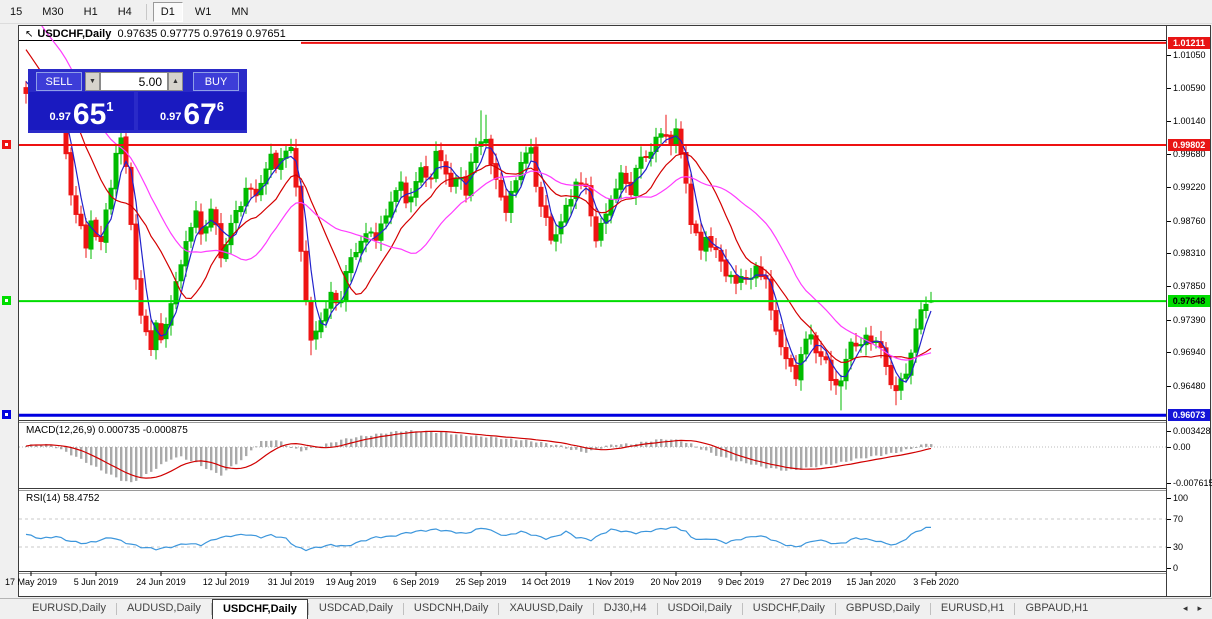 The height and width of the screenshot is (619, 1212). I want to click on tab-scroll-left-icon: ◂, so click(1185, 609).